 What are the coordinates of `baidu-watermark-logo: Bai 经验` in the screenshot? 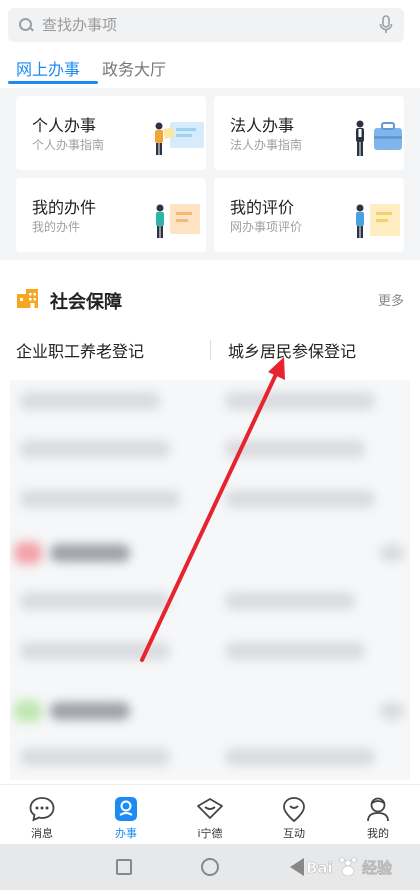 It's located at (349, 867).